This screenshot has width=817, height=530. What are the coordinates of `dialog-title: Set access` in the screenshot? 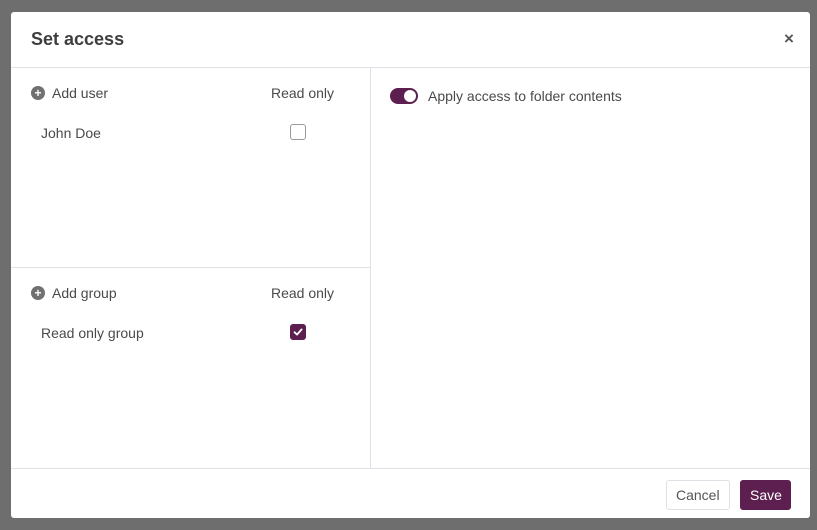 It's located at (78, 39).